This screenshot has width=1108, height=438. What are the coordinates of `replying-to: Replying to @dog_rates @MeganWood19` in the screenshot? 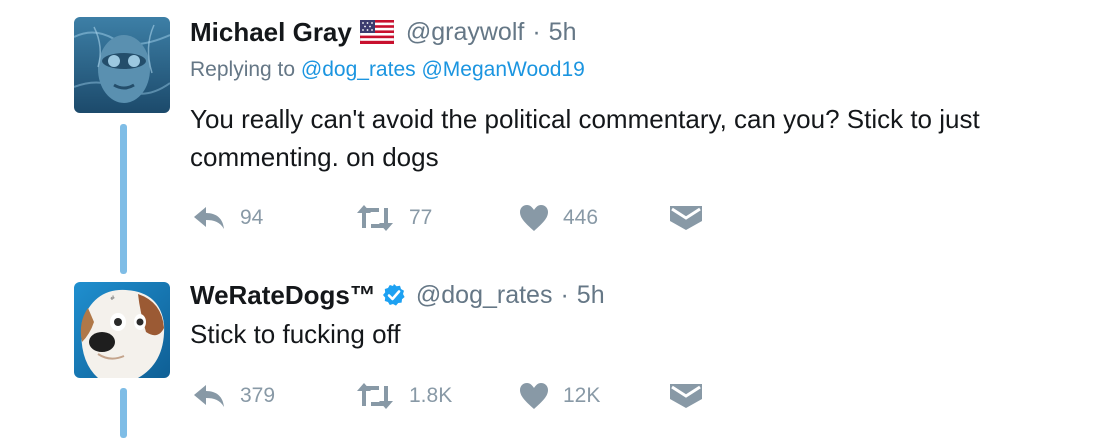 It's located at (387, 70).